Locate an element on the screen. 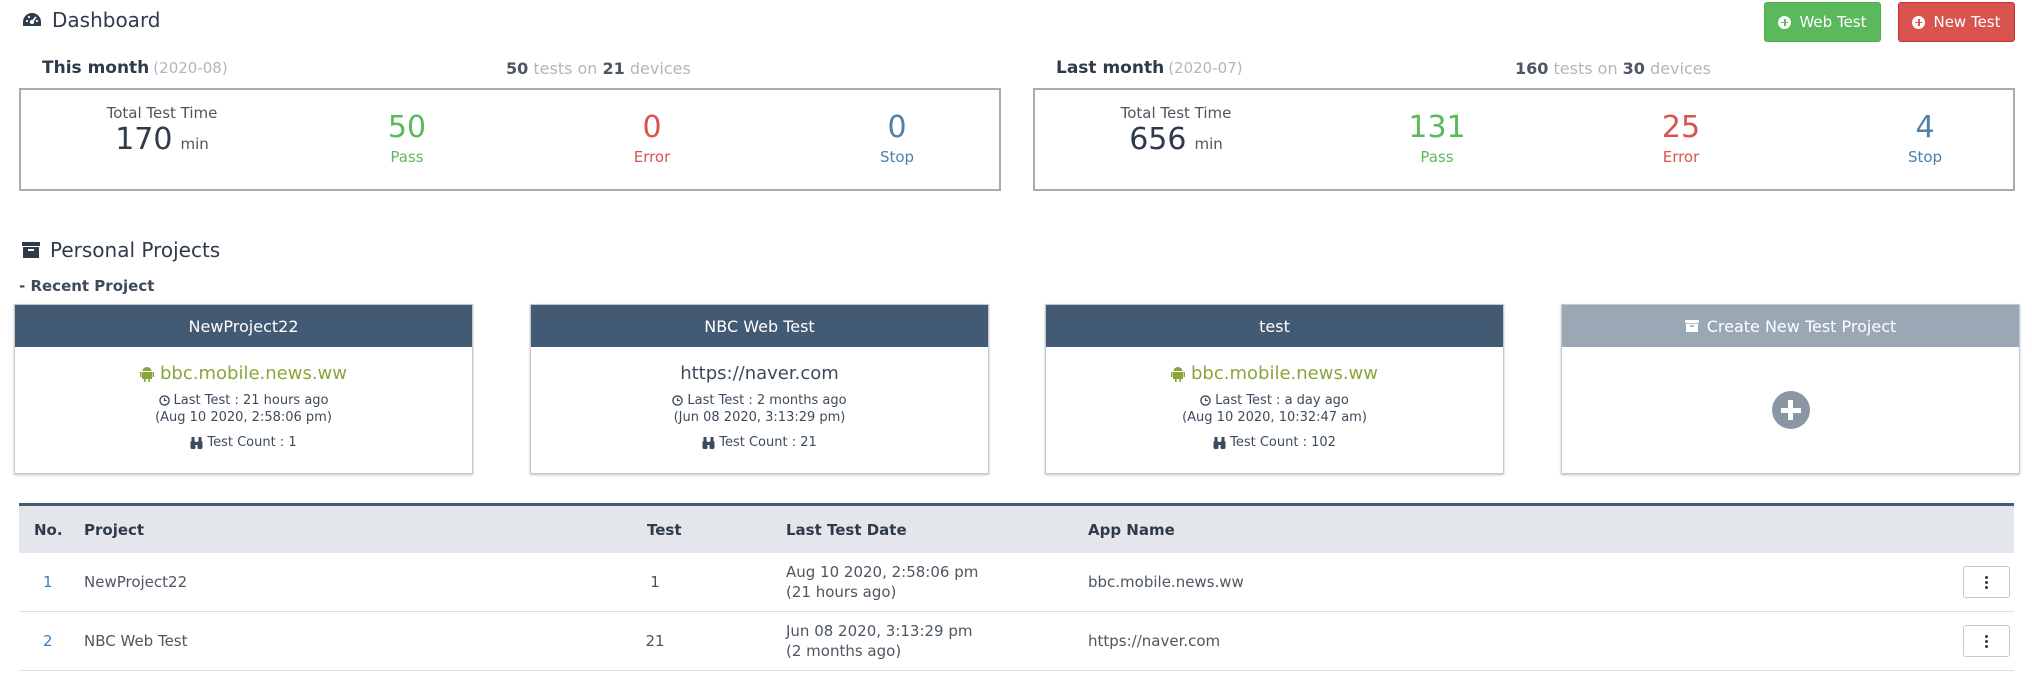 This screenshot has height=678, width=2032. project-card-title: NewProject22 is located at coordinates (243, 326).